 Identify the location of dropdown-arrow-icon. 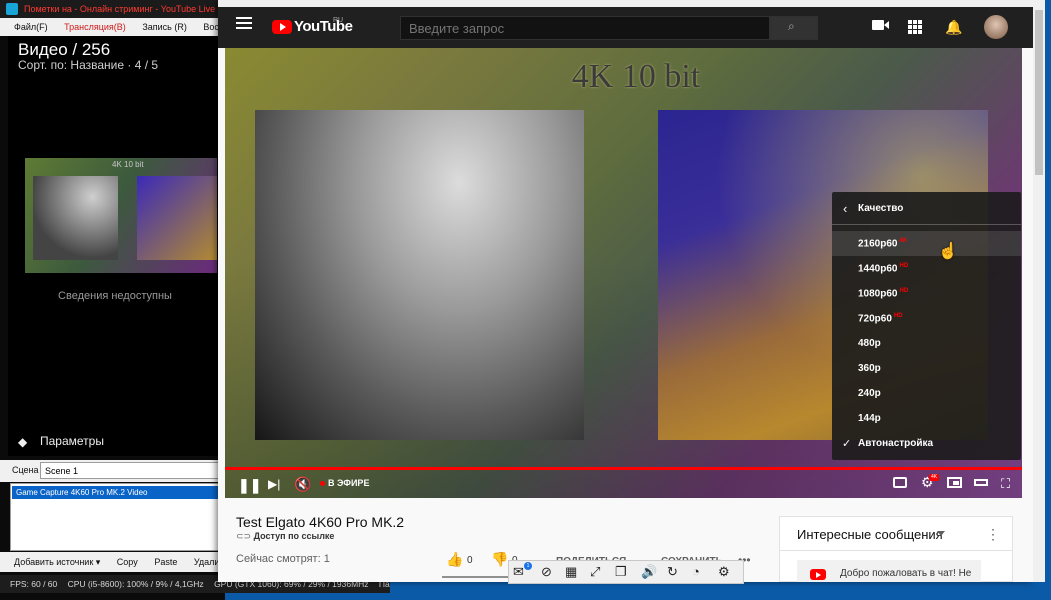
(941, 533).